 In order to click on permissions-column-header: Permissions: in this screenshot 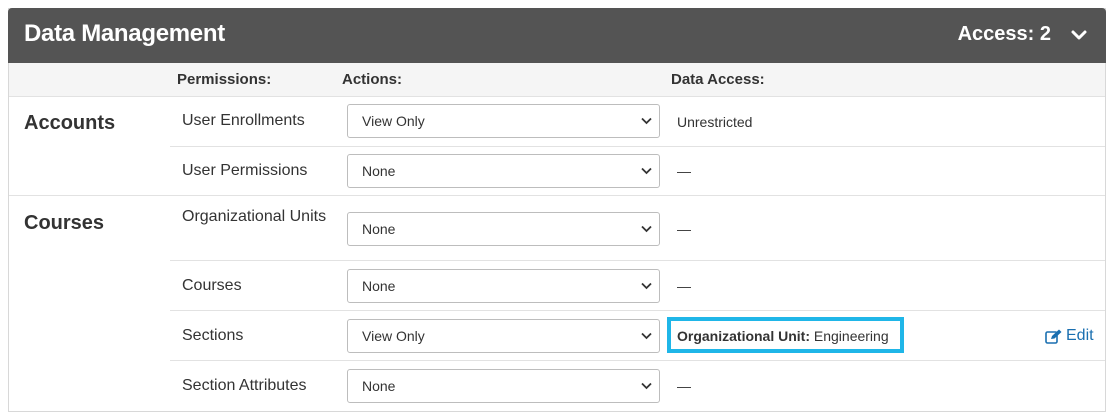, I will do `click(224, 79)`.